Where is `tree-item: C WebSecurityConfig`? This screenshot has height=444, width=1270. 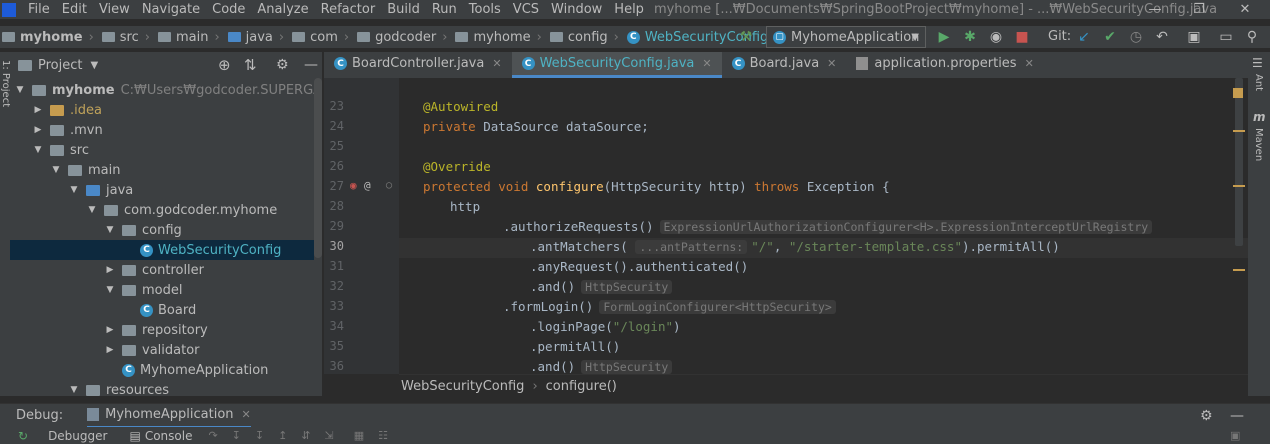 tree-item: C WebSecurityConfig is located at coordinates (162, 250).